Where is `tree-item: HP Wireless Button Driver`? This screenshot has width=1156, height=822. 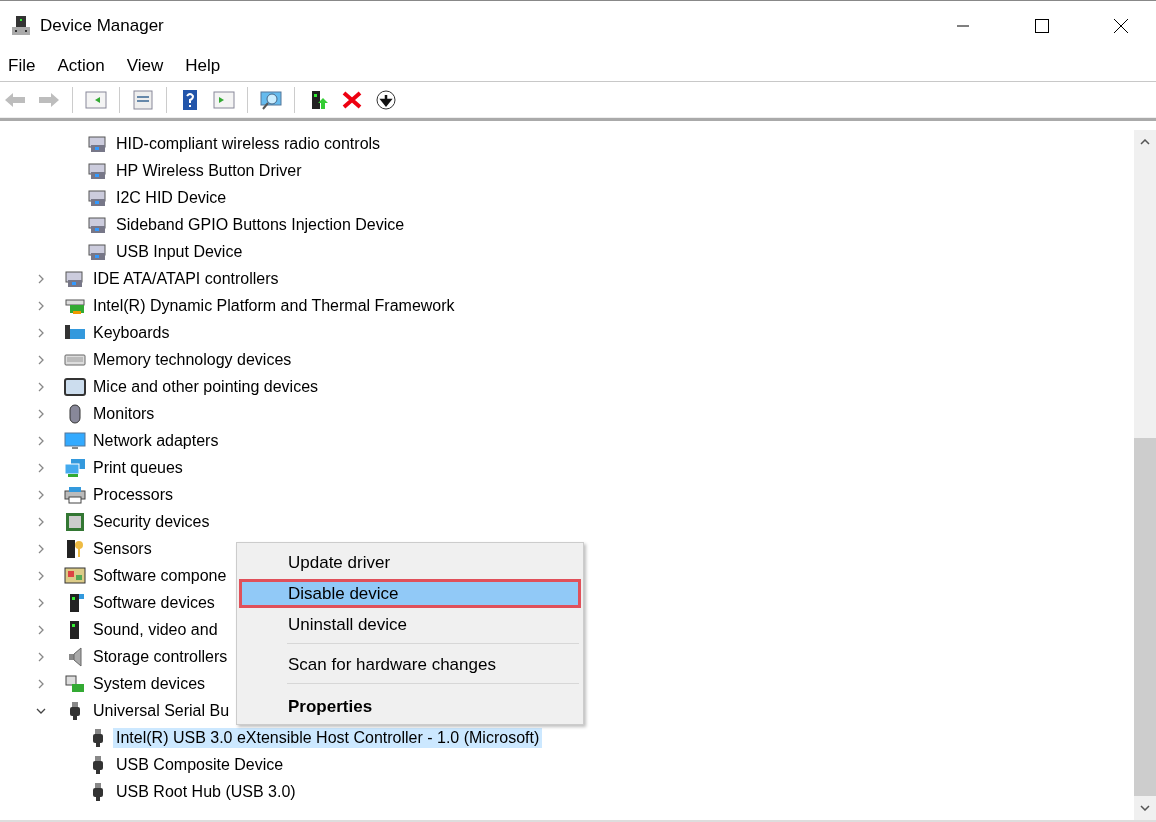
tree-item: HP Wireless Button Driver is located at coordinates (209, 170).